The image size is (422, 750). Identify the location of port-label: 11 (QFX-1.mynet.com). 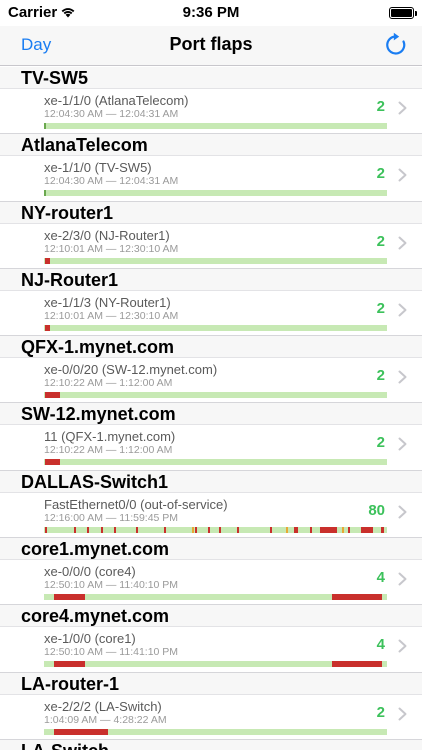
(110, 437).